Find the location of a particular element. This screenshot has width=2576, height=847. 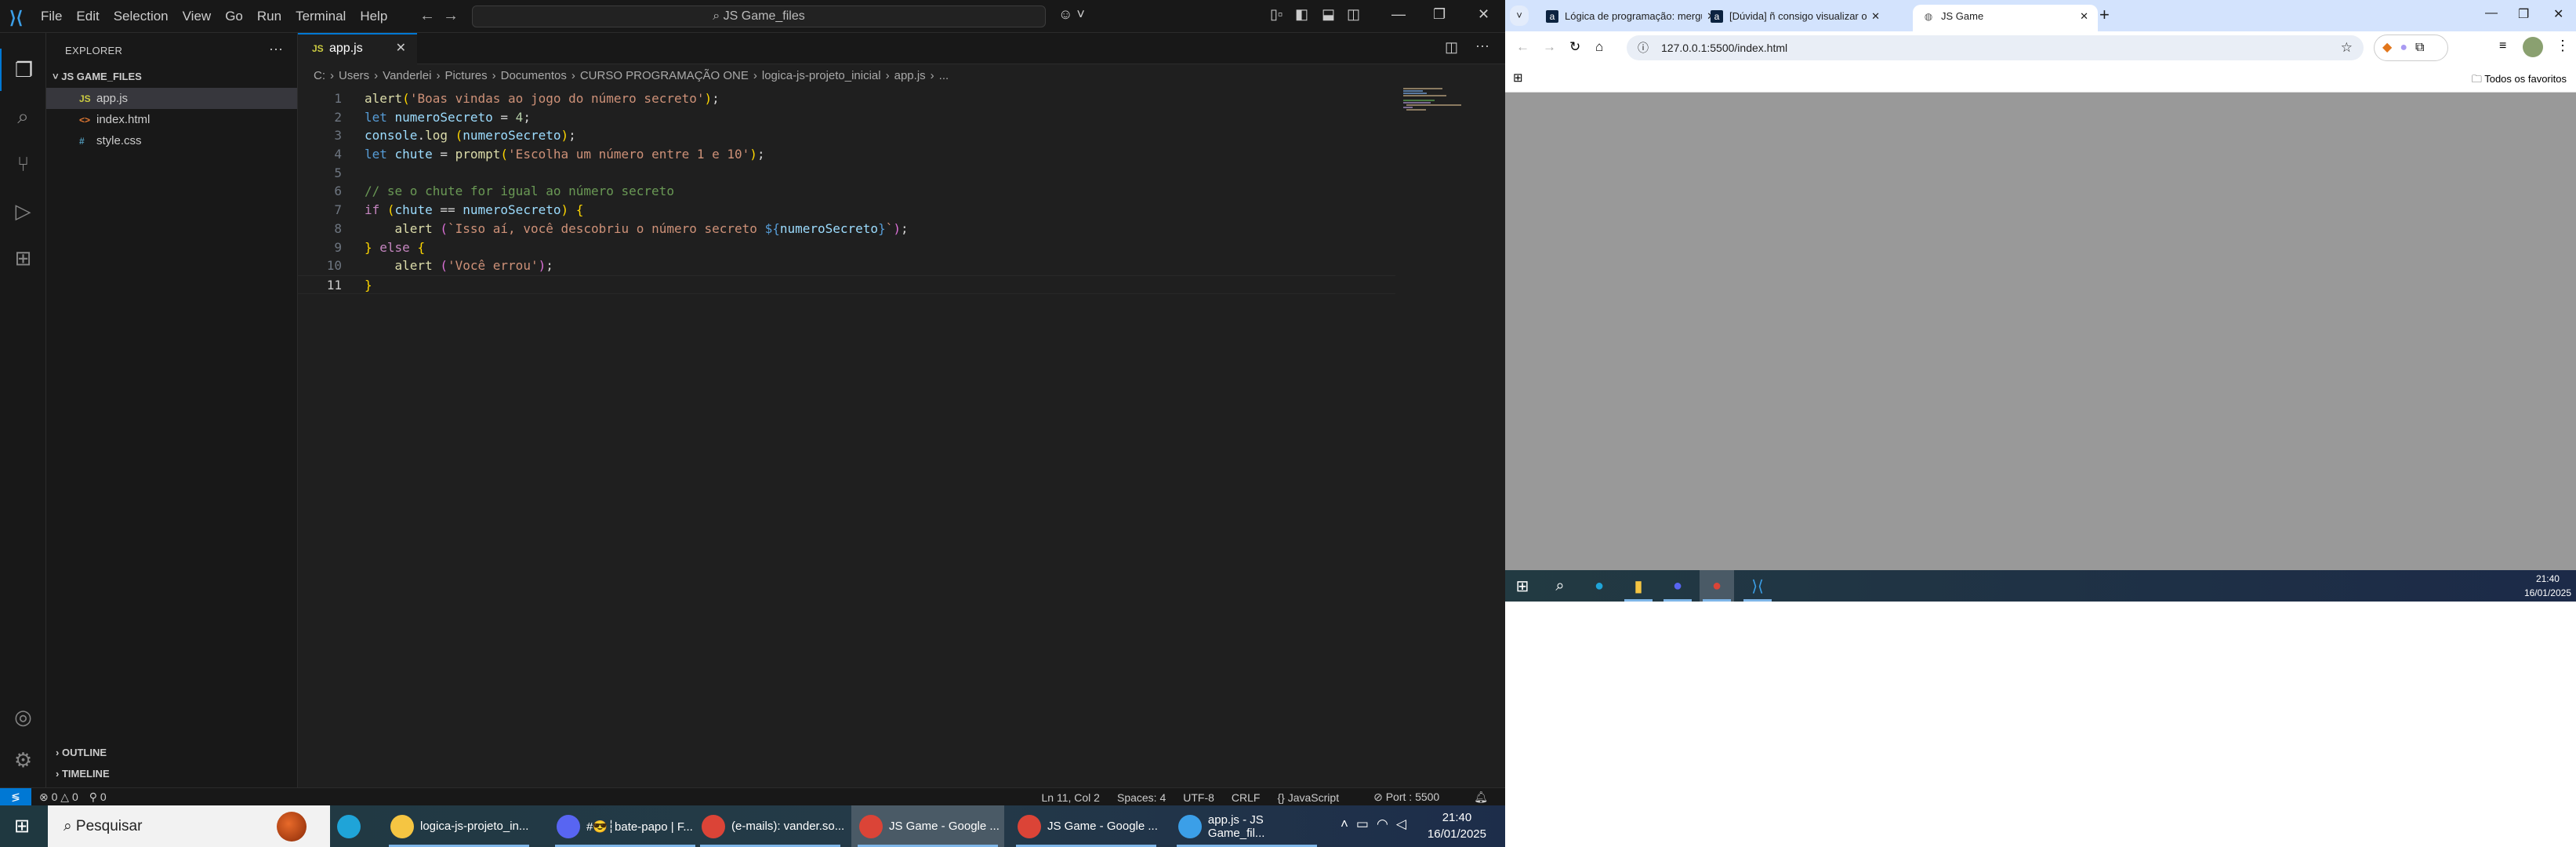

start-button: ⊞ is located at coordinates (18, 826).